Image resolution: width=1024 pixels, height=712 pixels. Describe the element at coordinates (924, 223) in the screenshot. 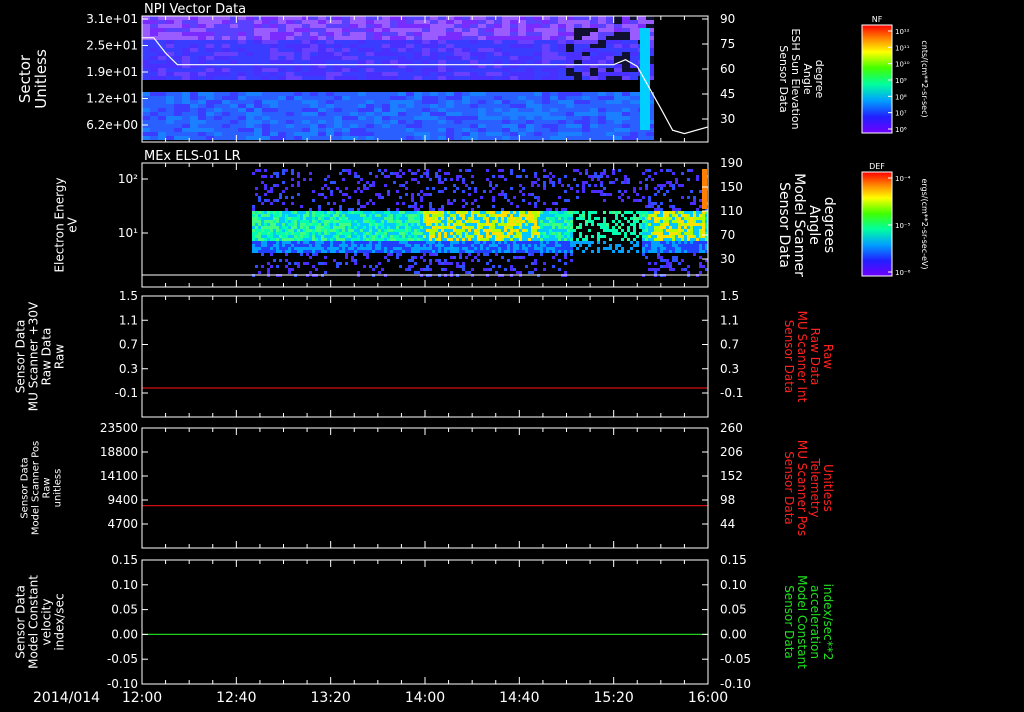

I see `colorbar-unit: ergs/(cm**2-sr-sec-eV)` at that location.